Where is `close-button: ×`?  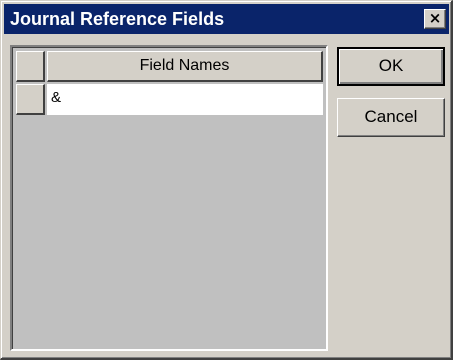
close-button: × is located at coordinates (435, 19).